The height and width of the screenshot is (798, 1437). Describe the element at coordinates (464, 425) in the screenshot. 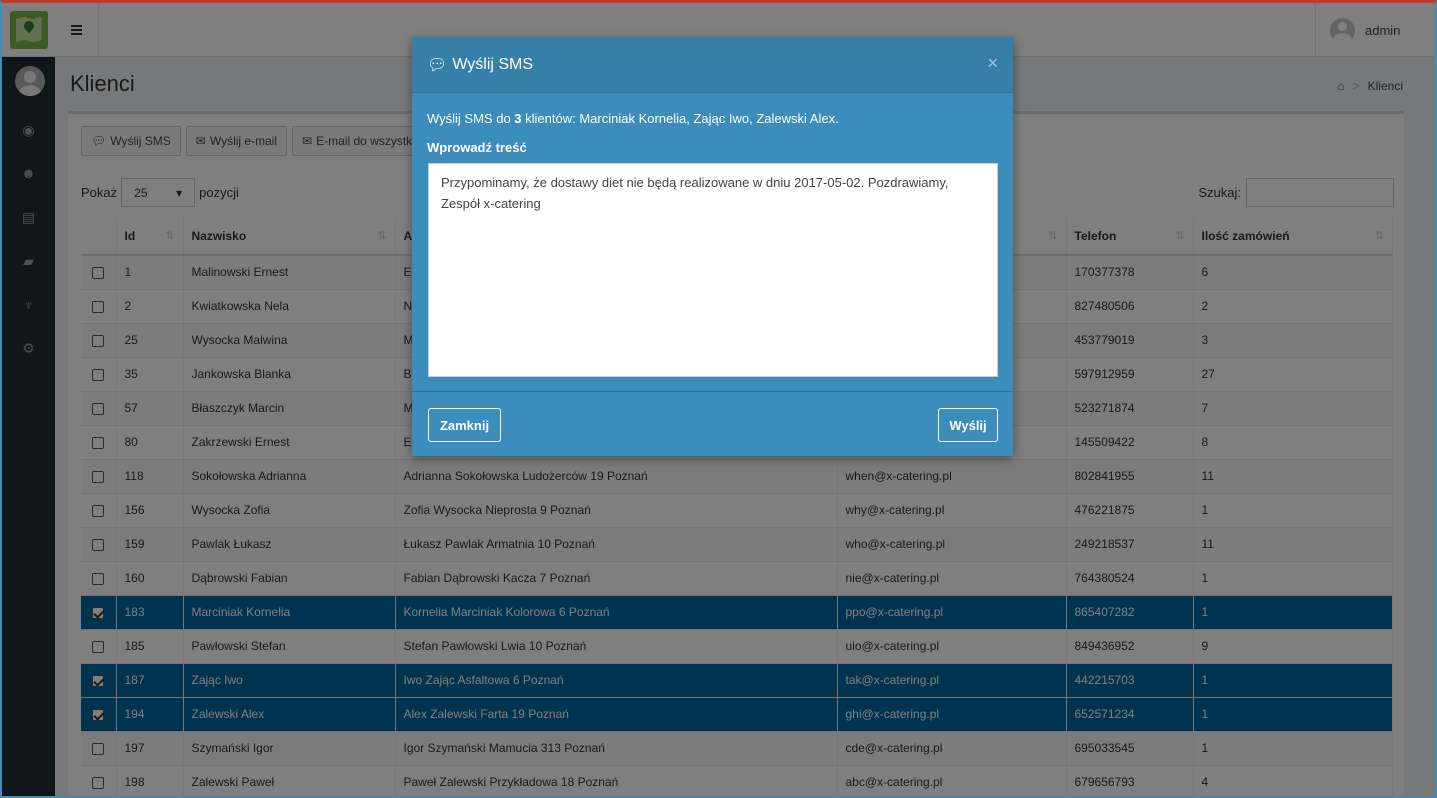

I see `close-button: Zamknij` at that location.